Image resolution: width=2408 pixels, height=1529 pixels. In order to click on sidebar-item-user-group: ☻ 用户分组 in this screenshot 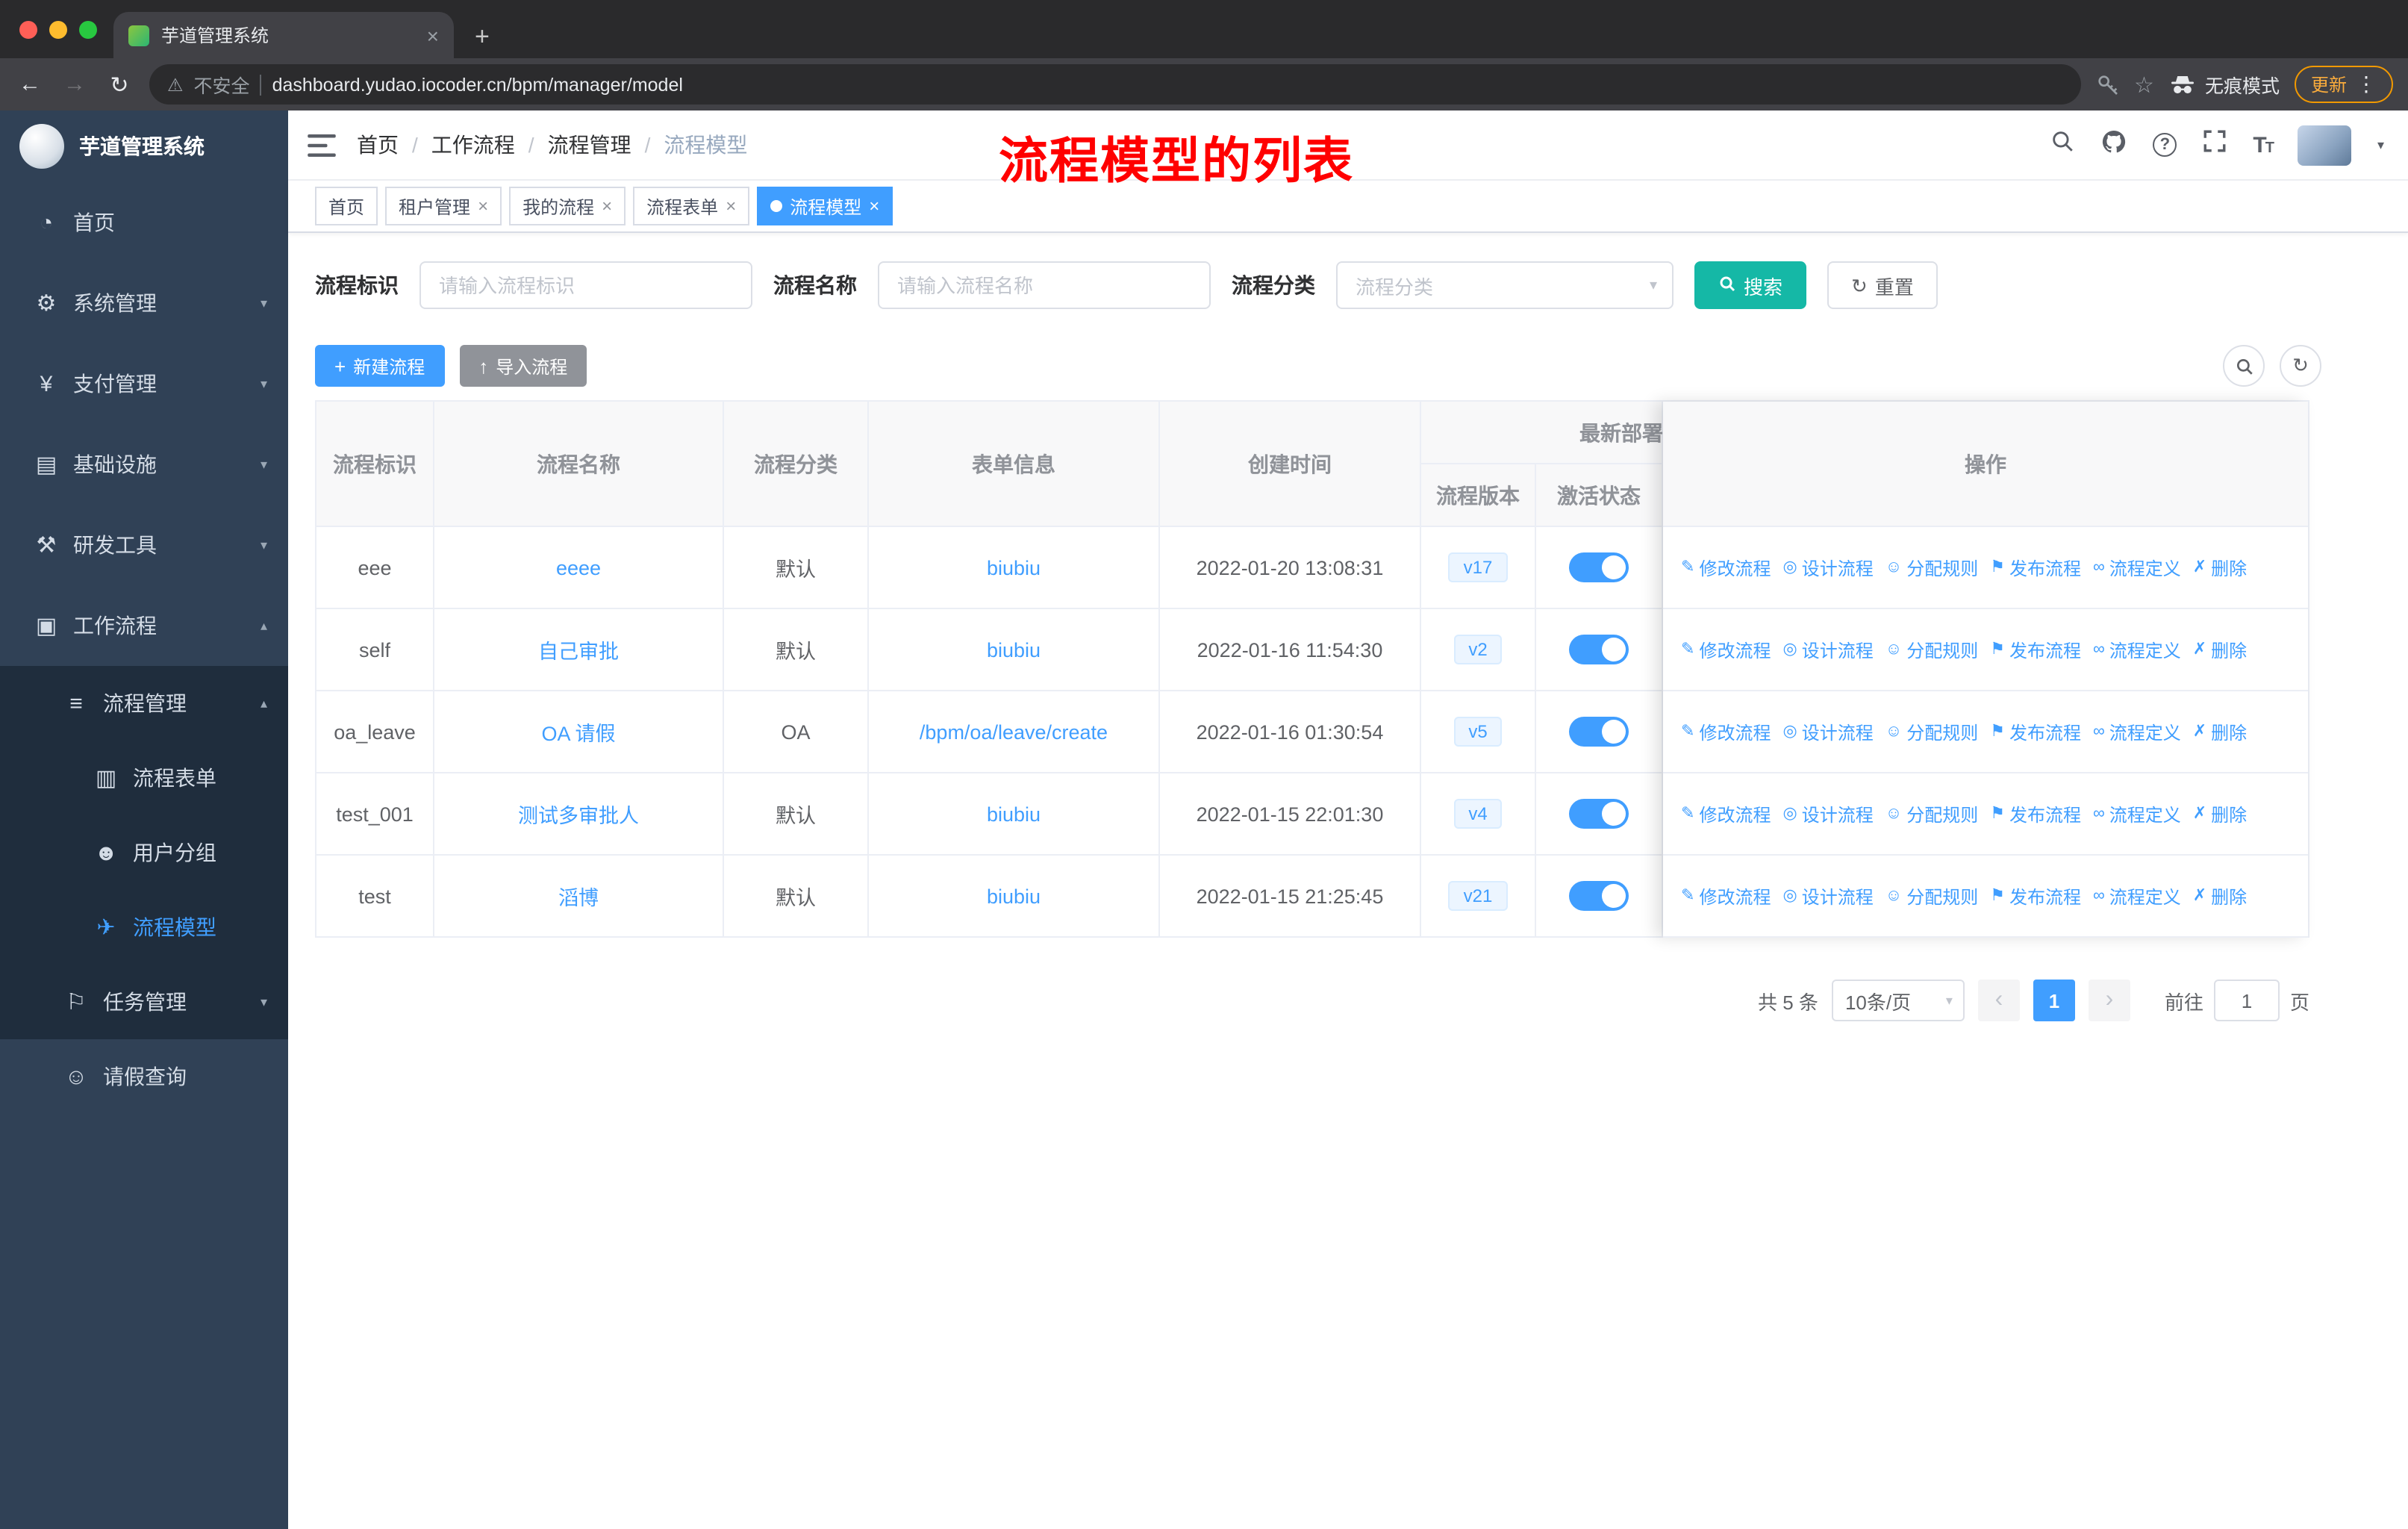, I will do `click(144, 853)`.